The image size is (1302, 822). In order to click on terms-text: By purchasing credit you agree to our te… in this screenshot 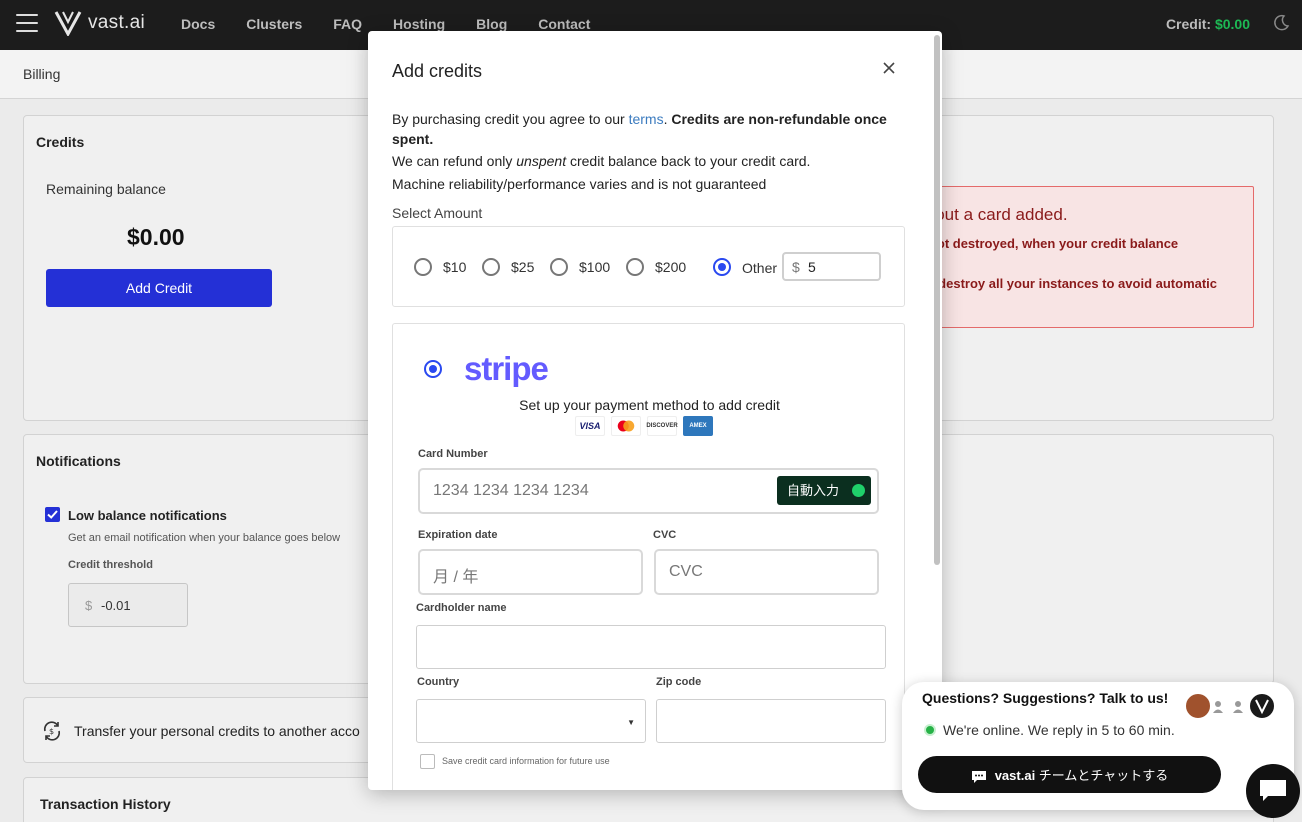, I will do `click(639, 151)`.